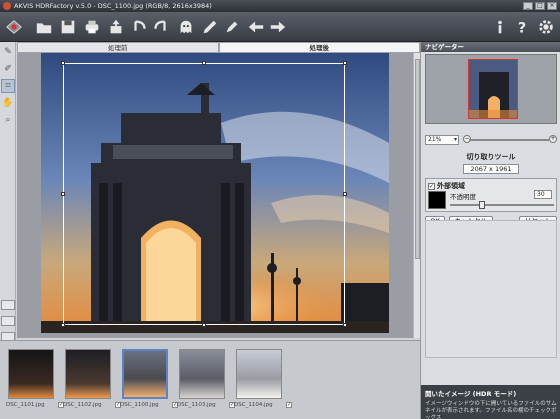  I want to click on crop-handle-top, so click(204, 63).